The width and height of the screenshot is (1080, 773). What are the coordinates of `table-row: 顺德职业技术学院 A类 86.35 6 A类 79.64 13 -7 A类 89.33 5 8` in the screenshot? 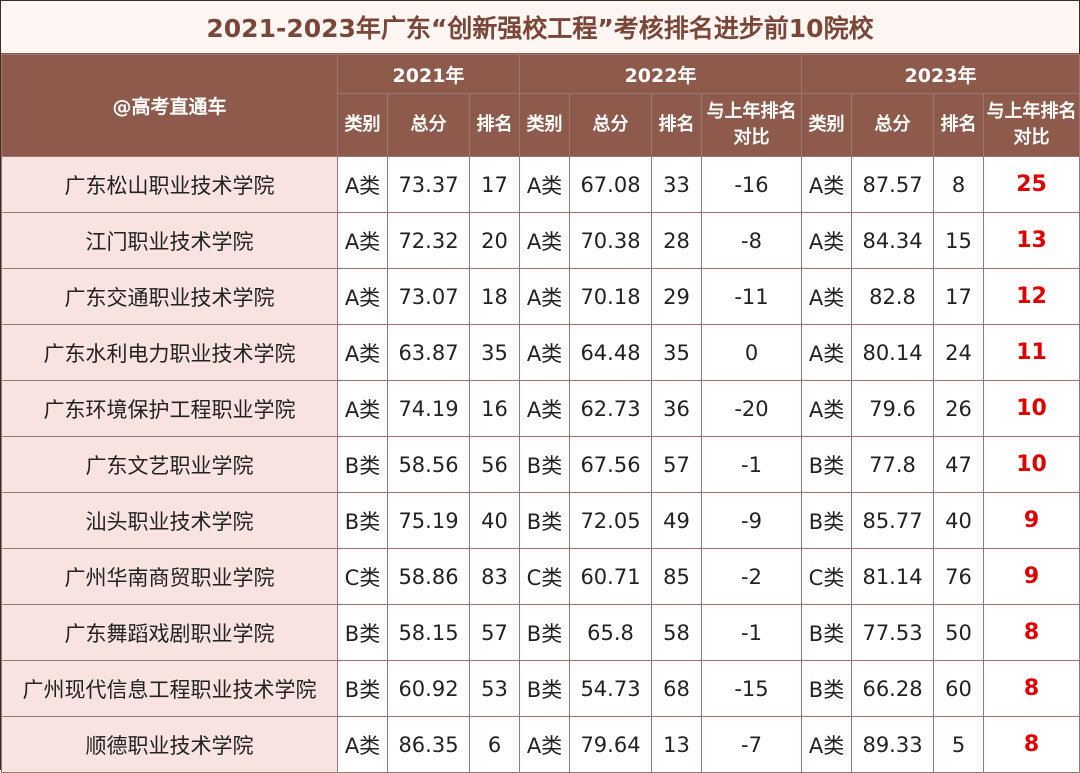 It's located at (540, 744).